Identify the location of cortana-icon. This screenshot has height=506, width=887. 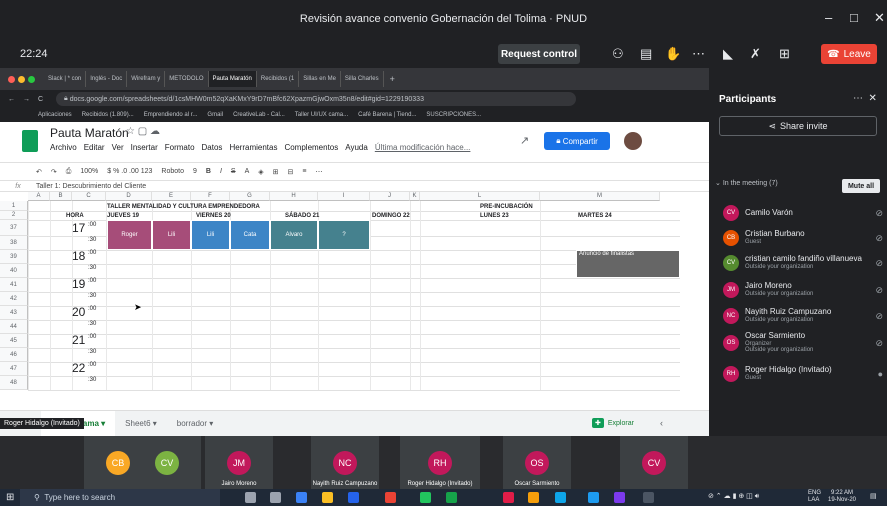
(250, 497).